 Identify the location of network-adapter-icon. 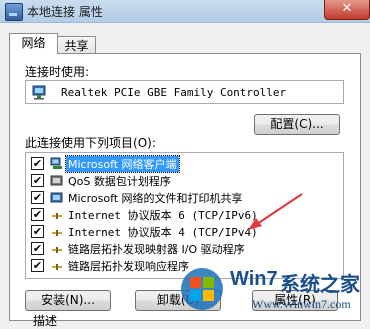
(39, 92).